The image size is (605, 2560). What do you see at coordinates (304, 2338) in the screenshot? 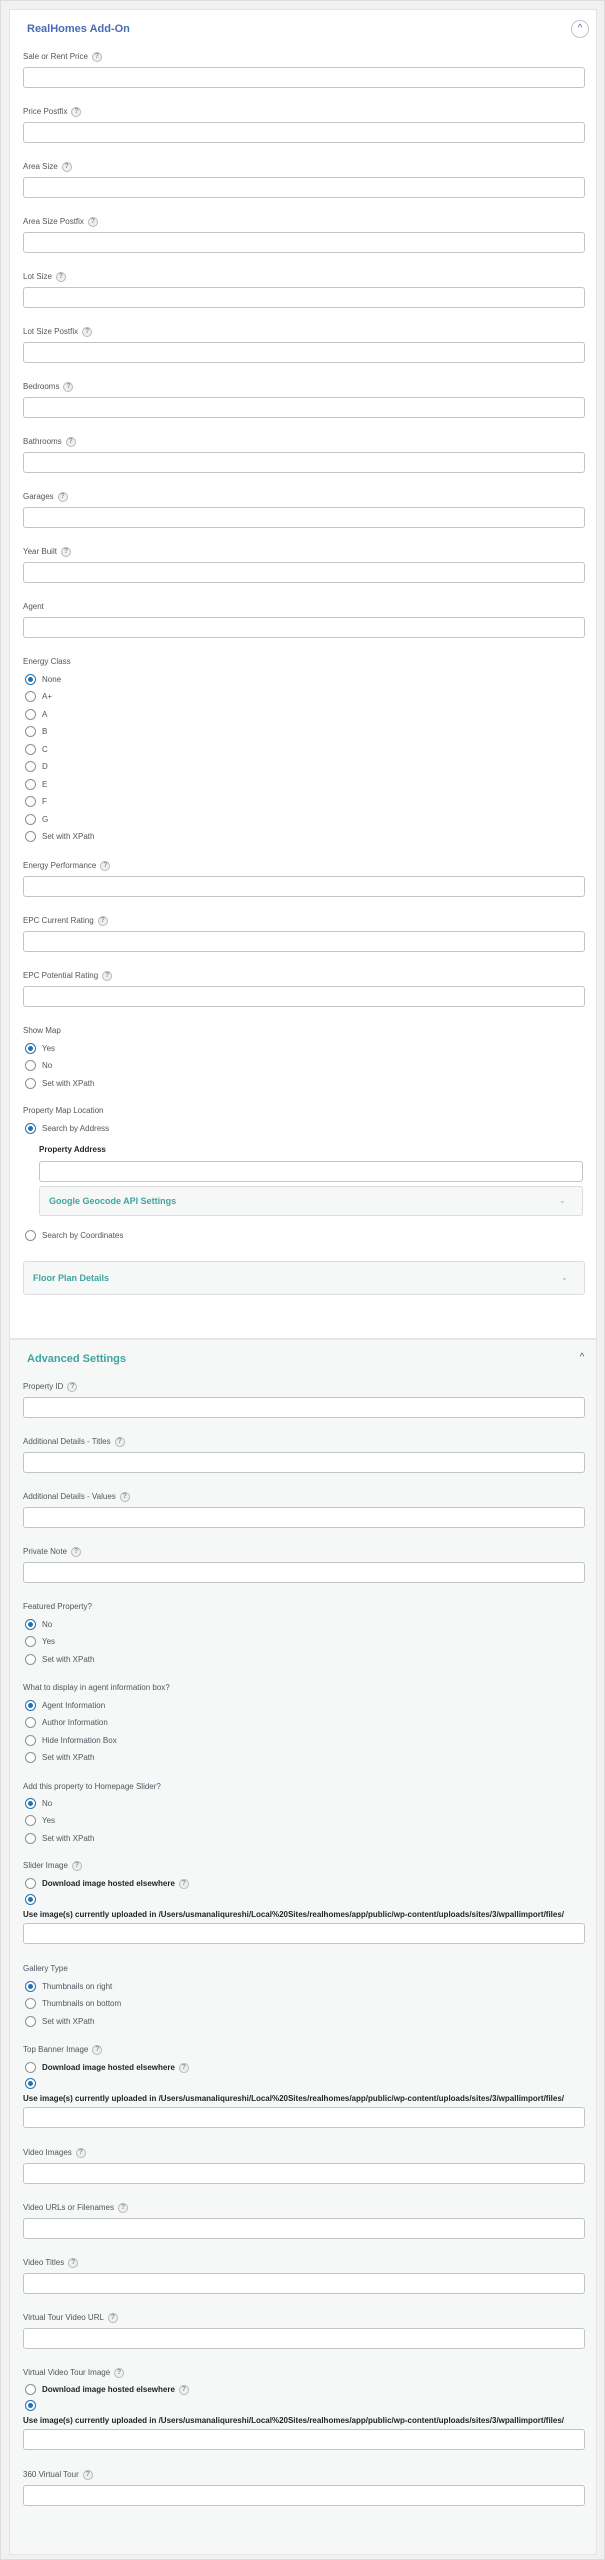
I see `virtual-tour-url-input` at bounding box center [304, 2338].